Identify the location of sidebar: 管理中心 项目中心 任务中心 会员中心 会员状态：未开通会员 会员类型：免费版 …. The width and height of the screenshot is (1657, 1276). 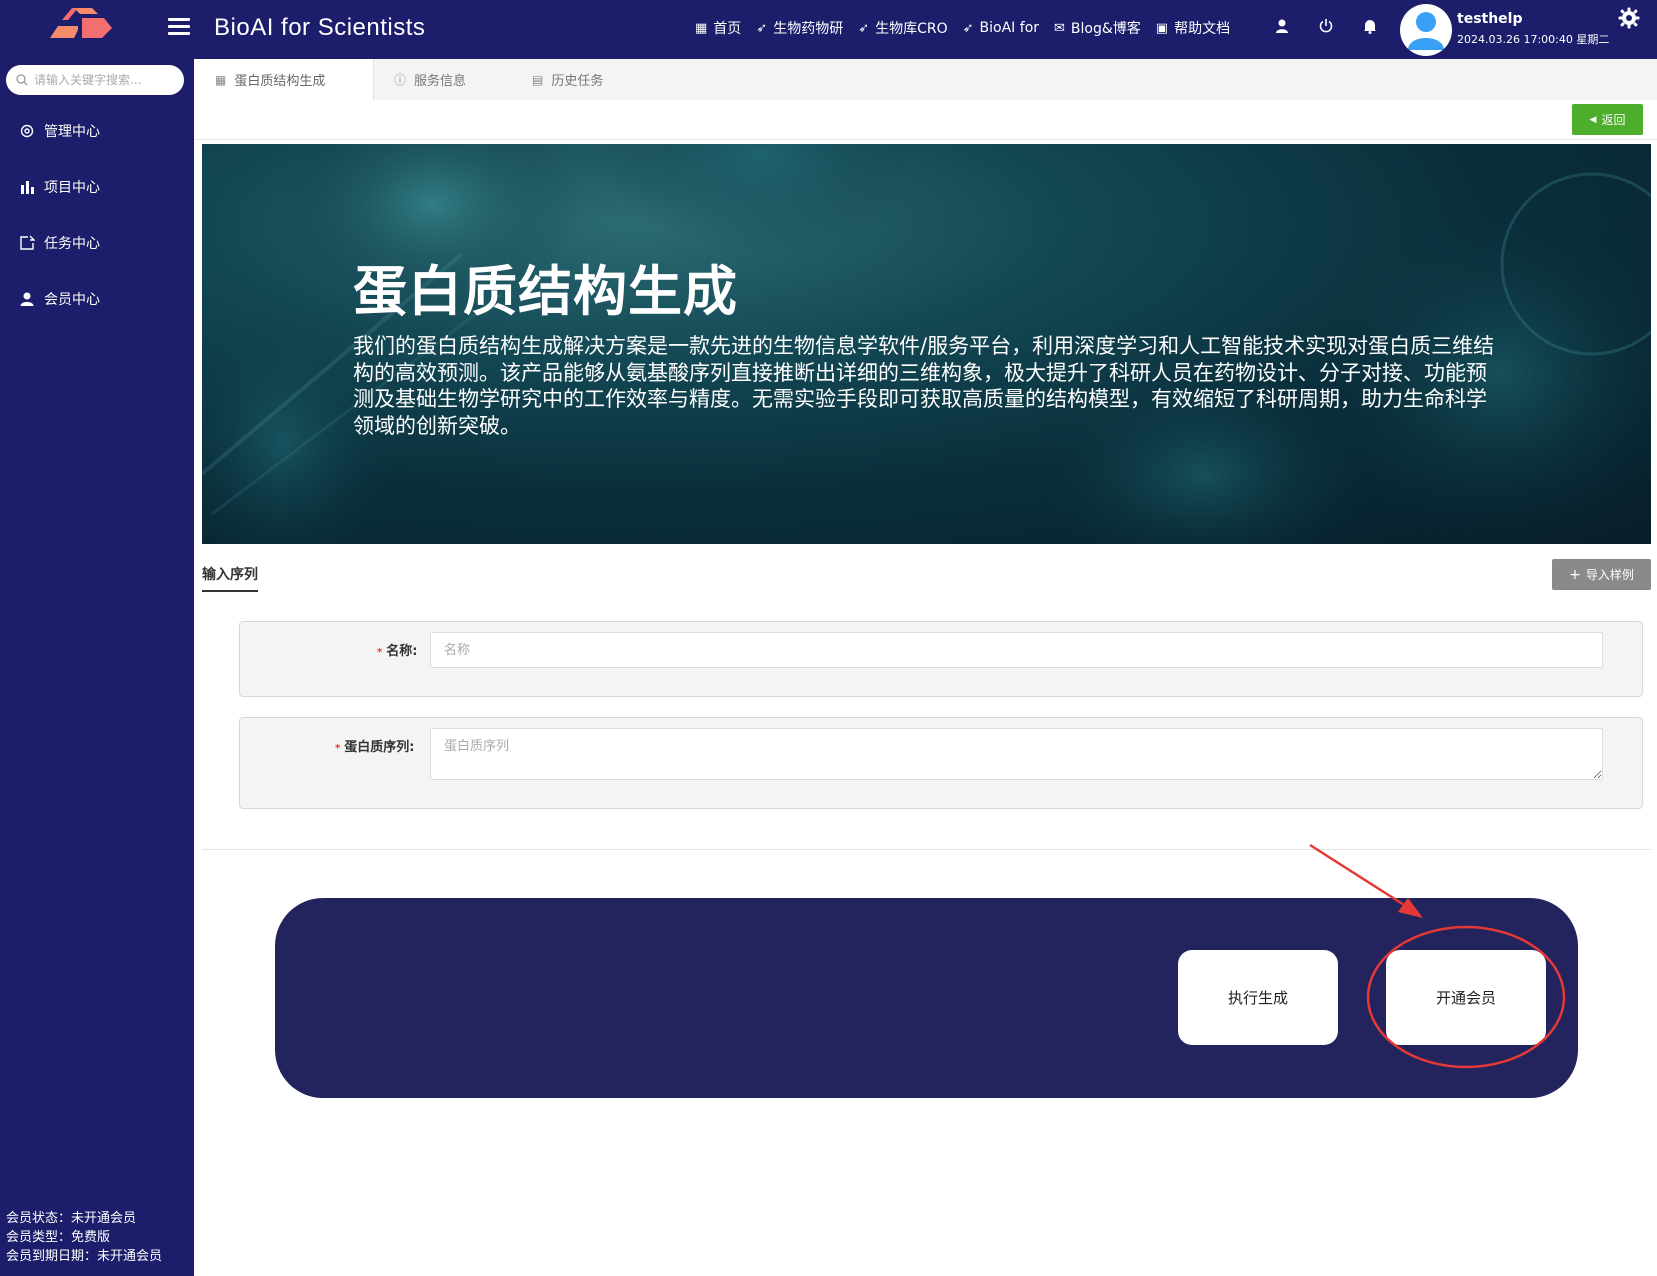
(97, 667).